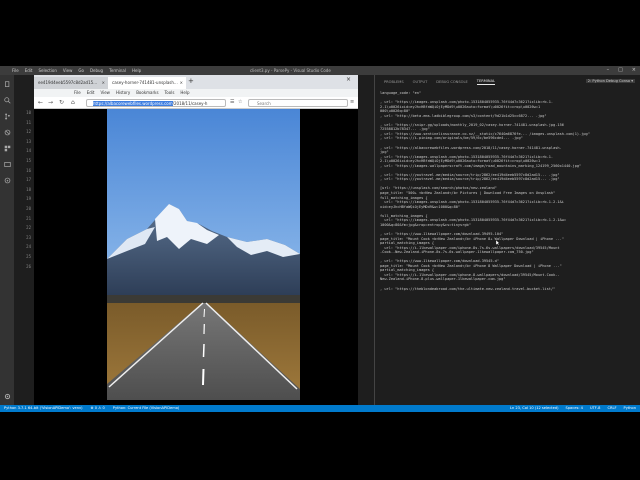 This screenshot has height=480, width=640. What do you see at coordinates (96, 70) in the screenshot?
I see `menu-debug: Debug` at bounding box center [96, 70].